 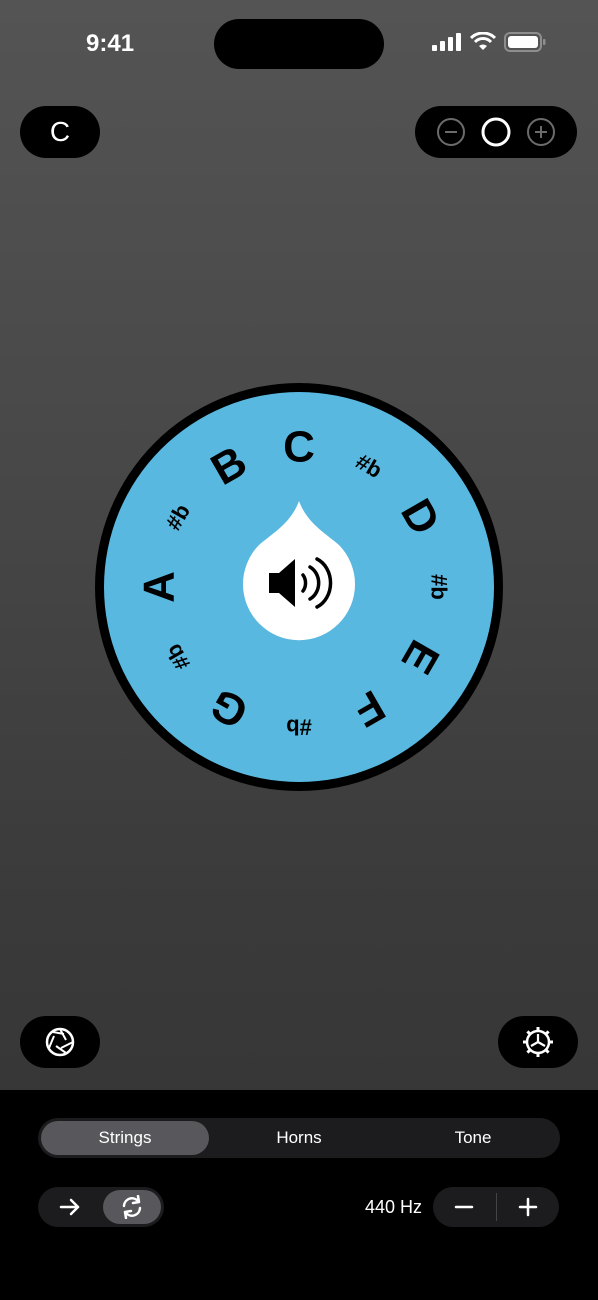 I want to click on minus-icon, so click(x=464, y=1207).